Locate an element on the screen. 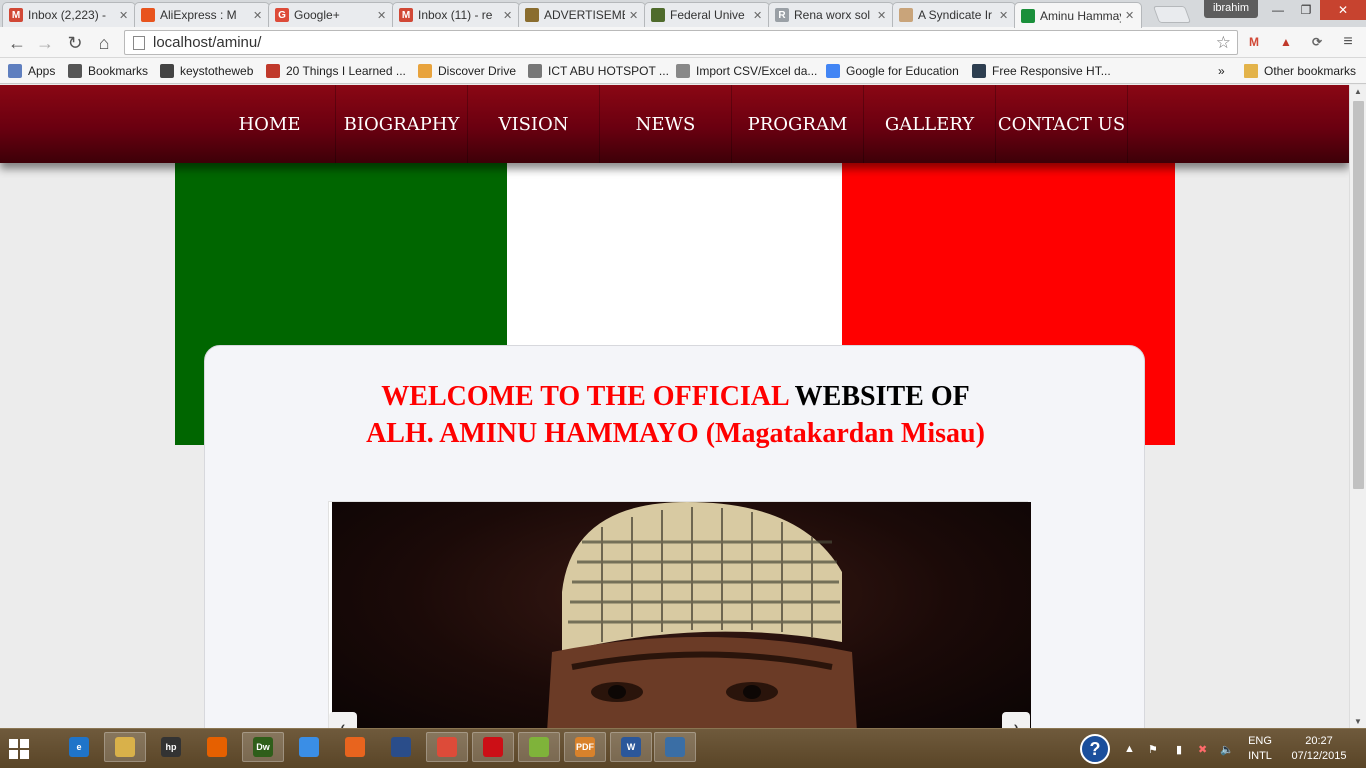 The height and width of the screenshot is (768, 1366). language-indicator: ENG INTL is located at coordinates (1260, 749).